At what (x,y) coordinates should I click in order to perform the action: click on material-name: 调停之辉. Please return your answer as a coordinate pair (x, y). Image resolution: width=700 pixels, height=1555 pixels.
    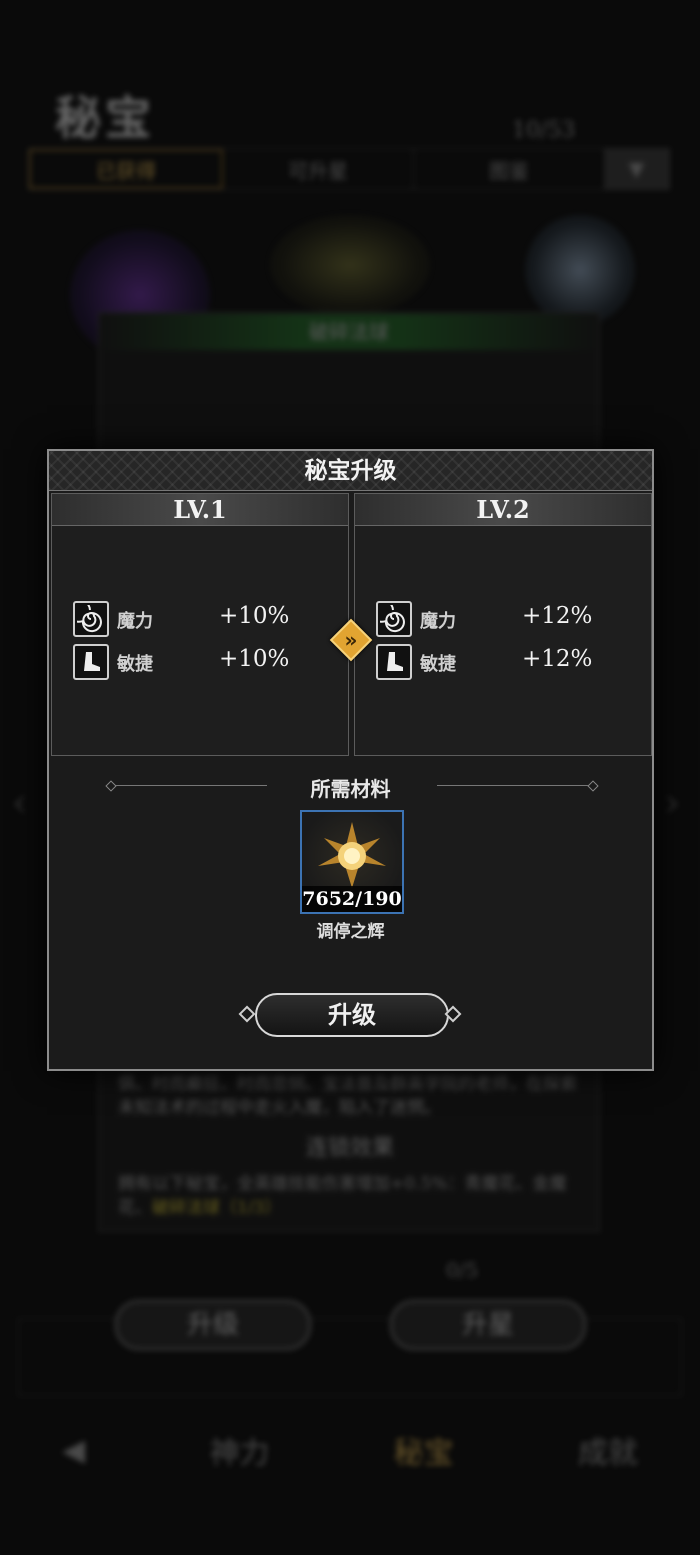
    Looking at the image, I should click on (350, 932).